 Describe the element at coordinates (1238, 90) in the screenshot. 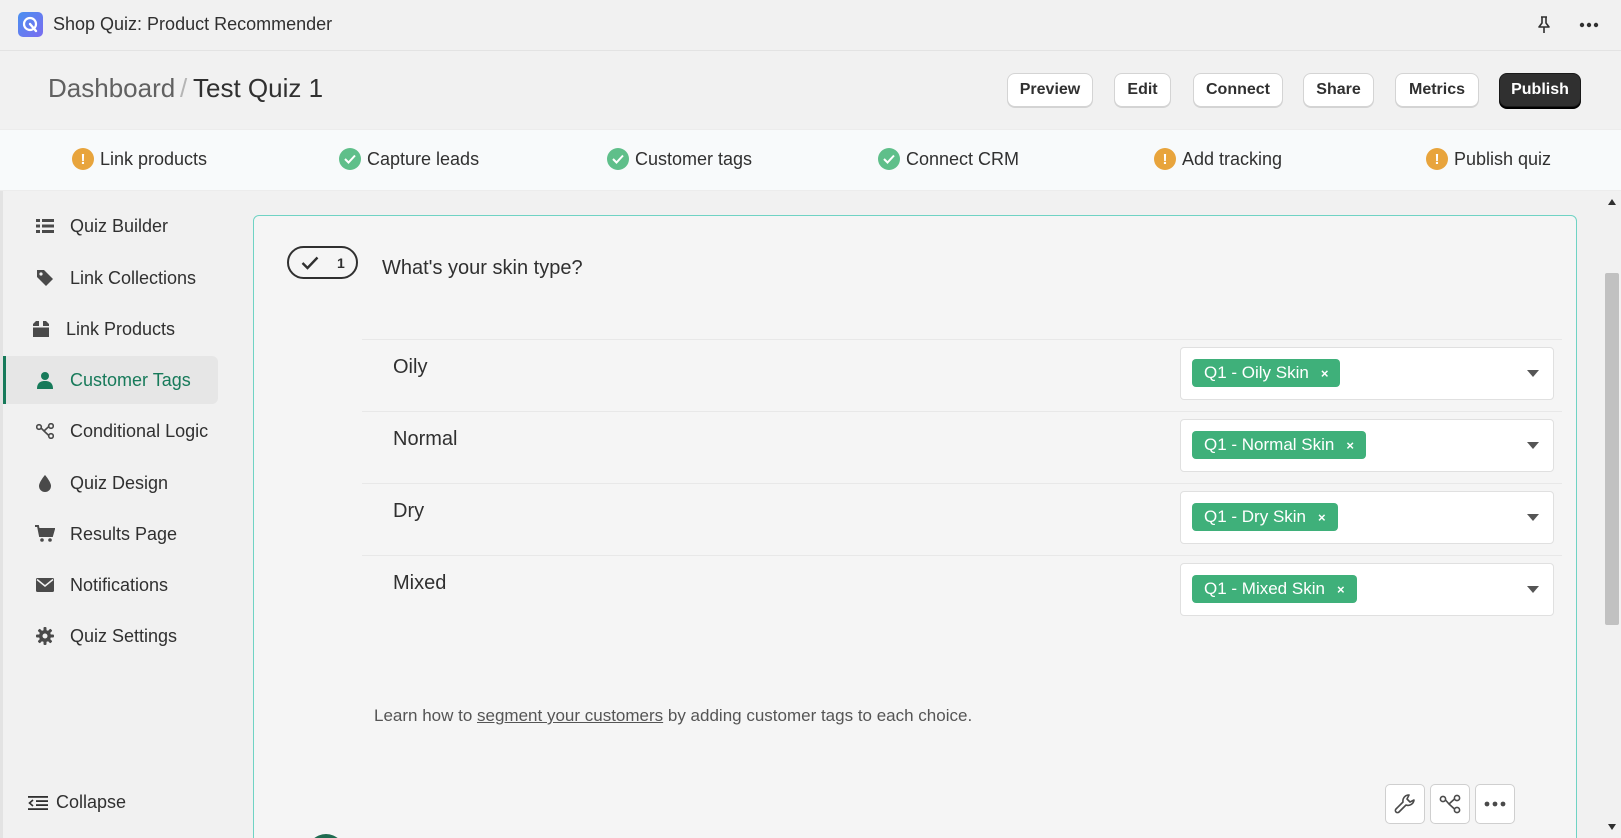

I see `connect-button: Connect` at that location.